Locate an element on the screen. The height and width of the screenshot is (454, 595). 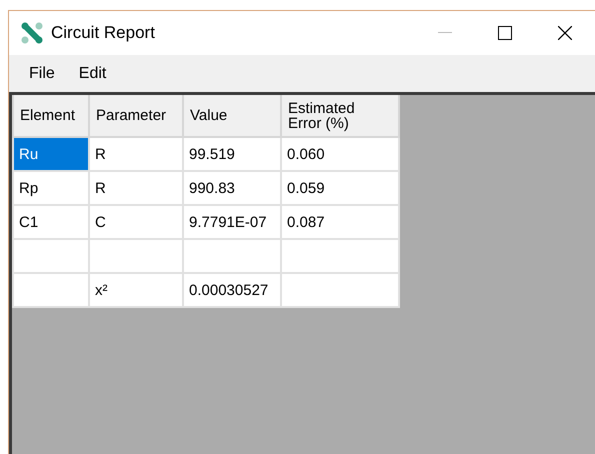
app-logo-icon is located at coordinates (32, 33).